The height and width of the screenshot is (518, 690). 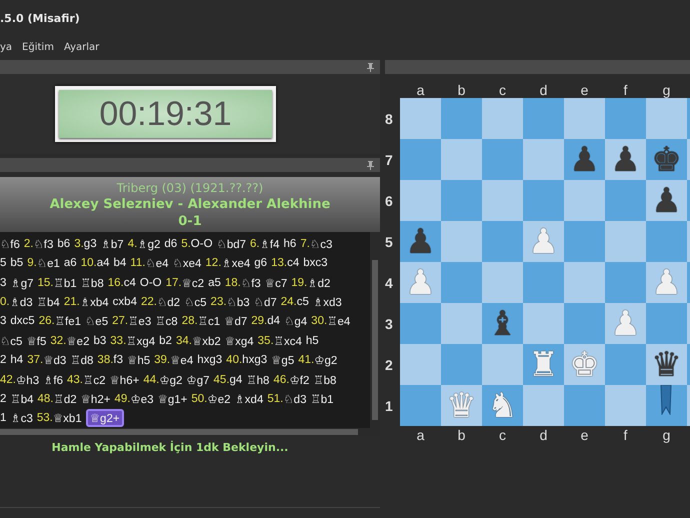 I want to click on move: ♕e4, so click(x=182, y=360).